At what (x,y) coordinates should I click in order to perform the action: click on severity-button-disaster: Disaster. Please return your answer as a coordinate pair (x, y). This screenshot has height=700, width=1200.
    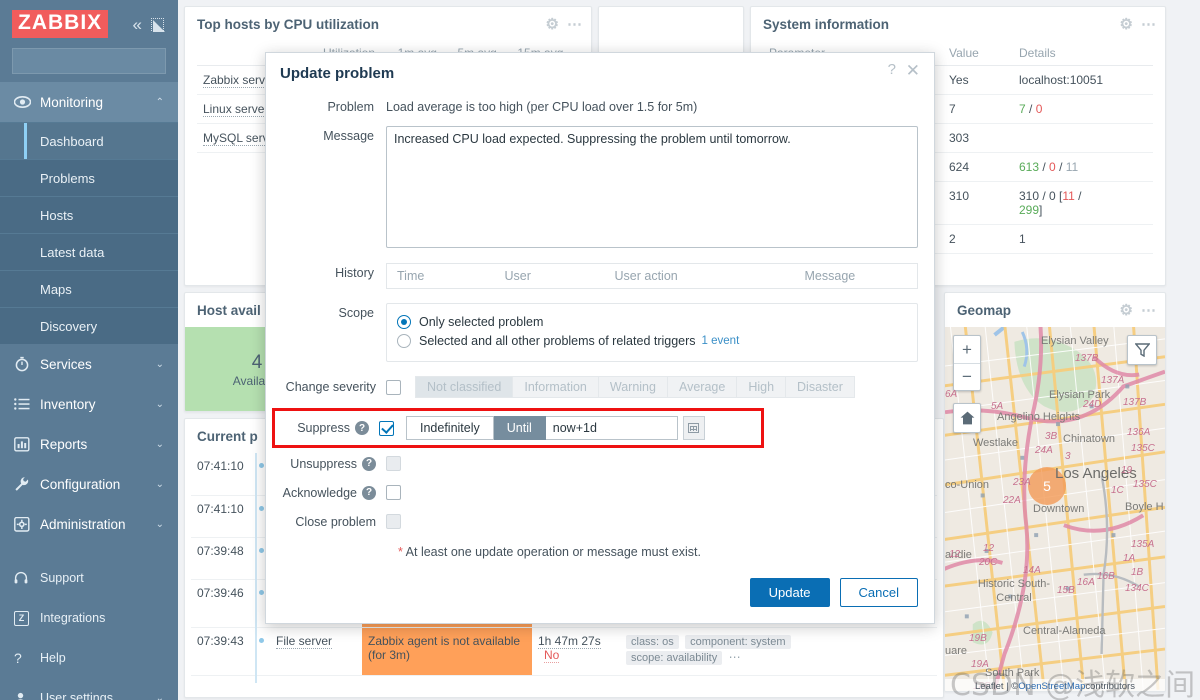
    Looking at the image, I should click on (820, 387).